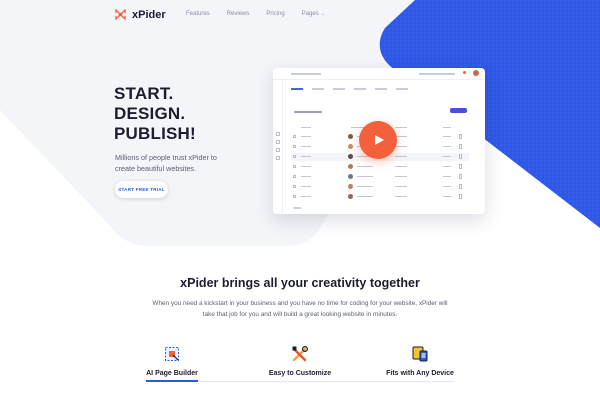 The image size is (600, 400). Describe the element at coordinates (155, 133) in the screenshot. I see `hero-title-line: PUBLISH!` at that location.